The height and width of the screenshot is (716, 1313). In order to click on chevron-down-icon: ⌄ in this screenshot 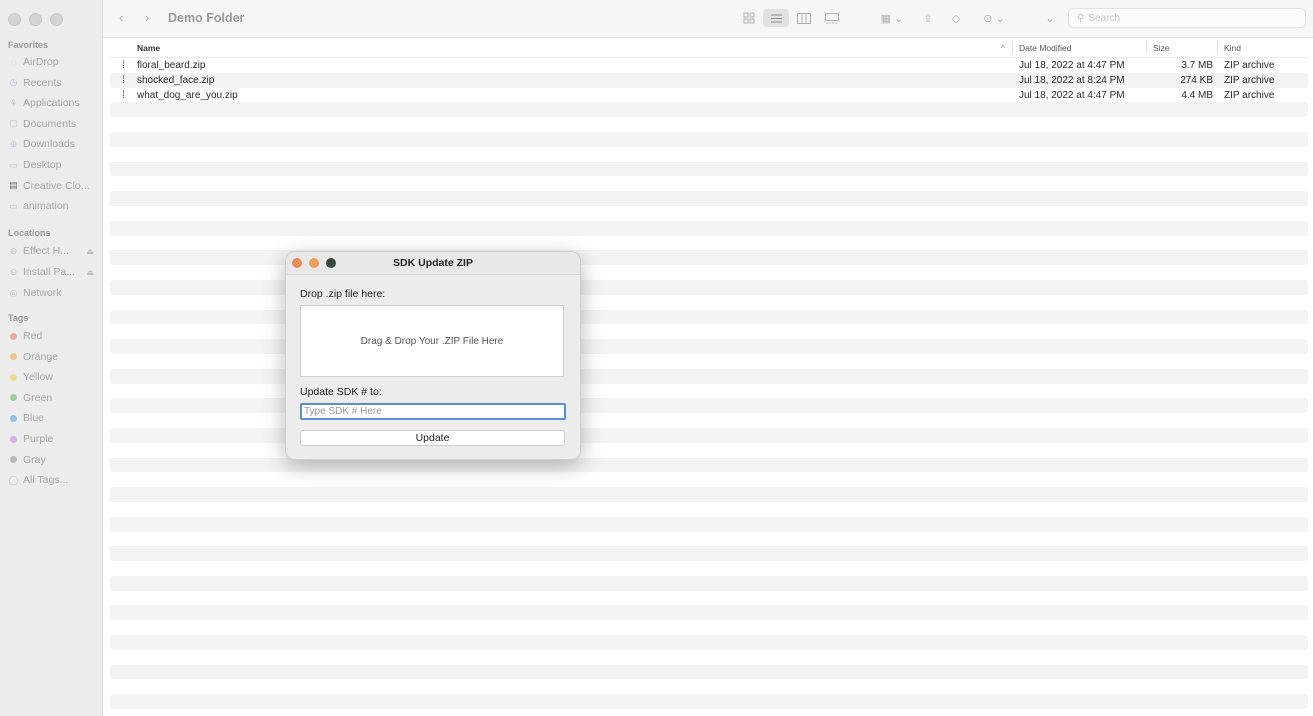, I will do `click(1050, 18)`.